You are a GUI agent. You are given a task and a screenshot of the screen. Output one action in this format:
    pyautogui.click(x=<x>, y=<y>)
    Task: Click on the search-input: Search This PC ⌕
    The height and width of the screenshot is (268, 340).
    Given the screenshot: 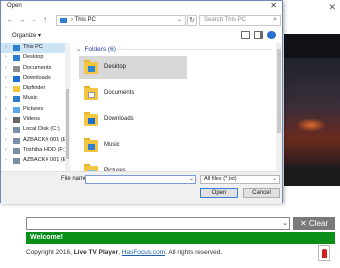 What is the action you would take?
    pyautogui.click(x=240, y=20)
    